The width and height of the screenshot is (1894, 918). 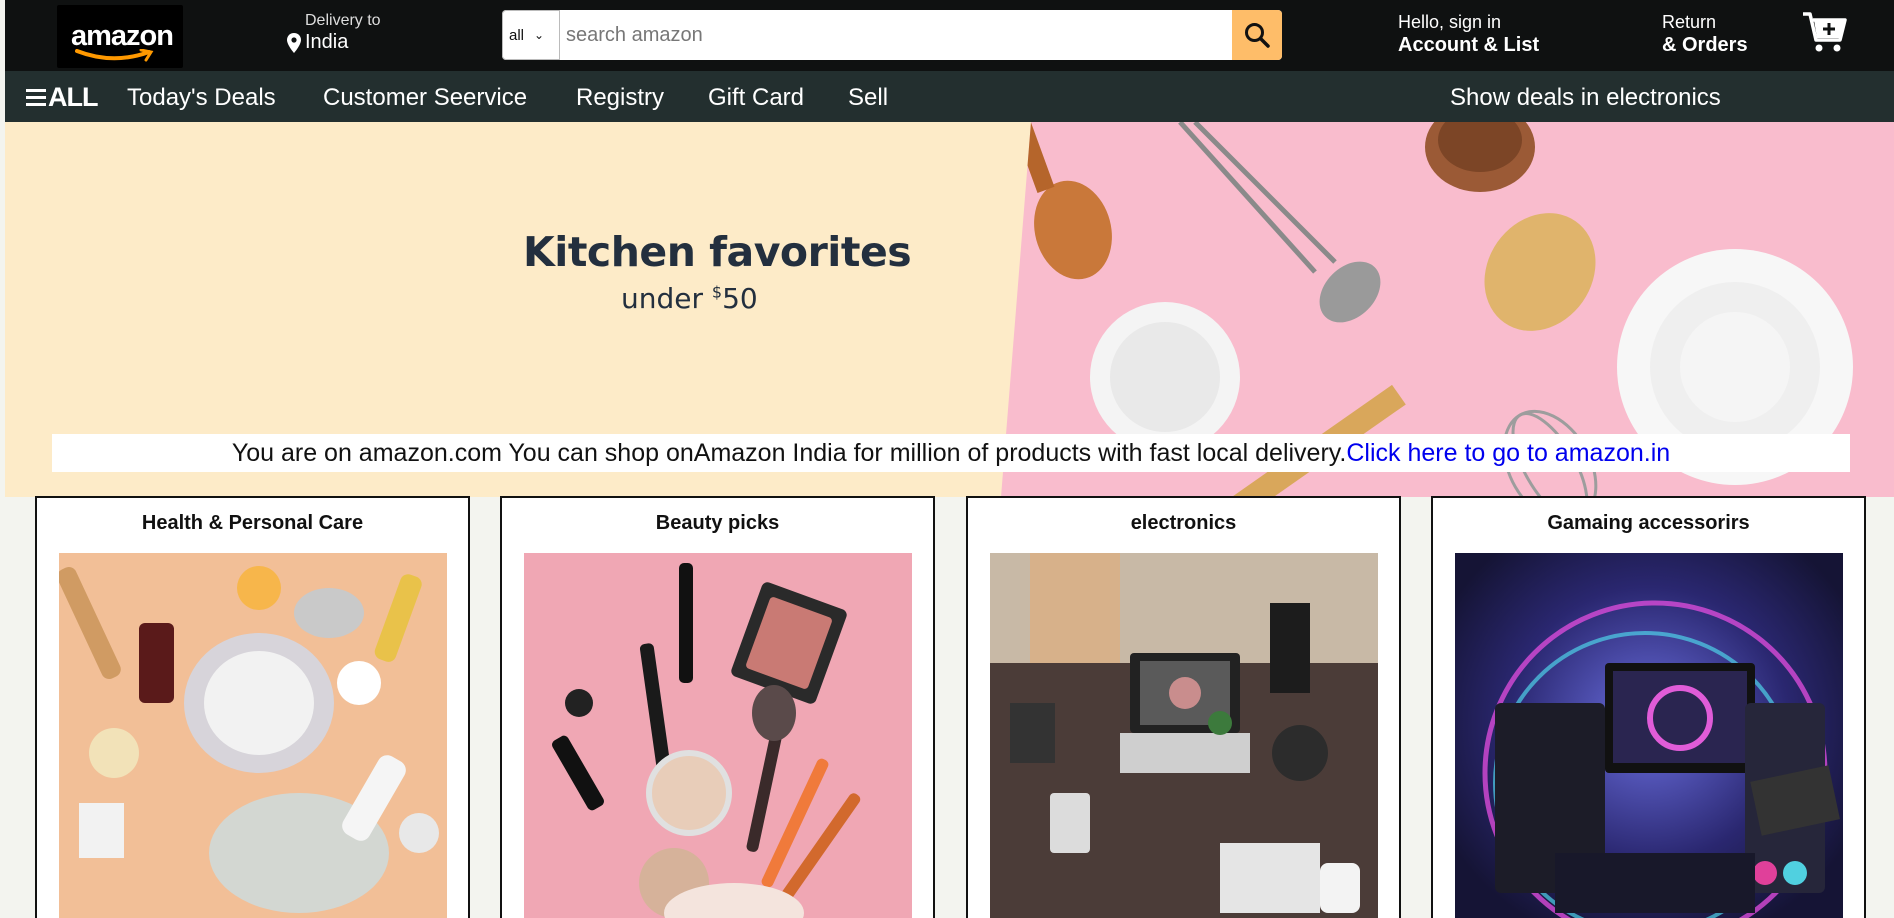 I want to click on search-button, so click(x=1257, y=35).